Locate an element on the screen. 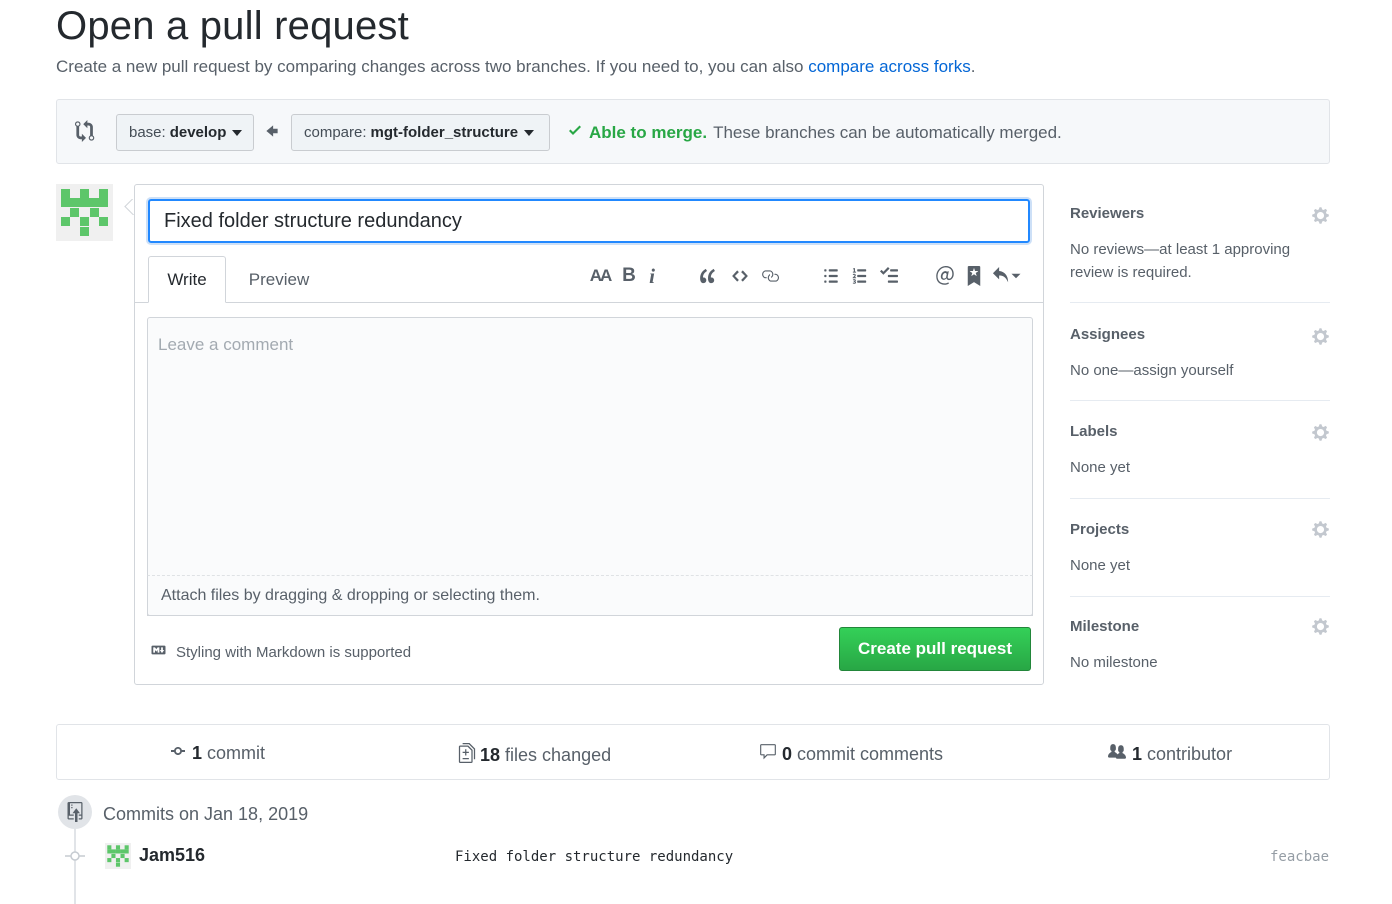  comment-placeholder: Leave a comment is located at coordinates (226, 344).